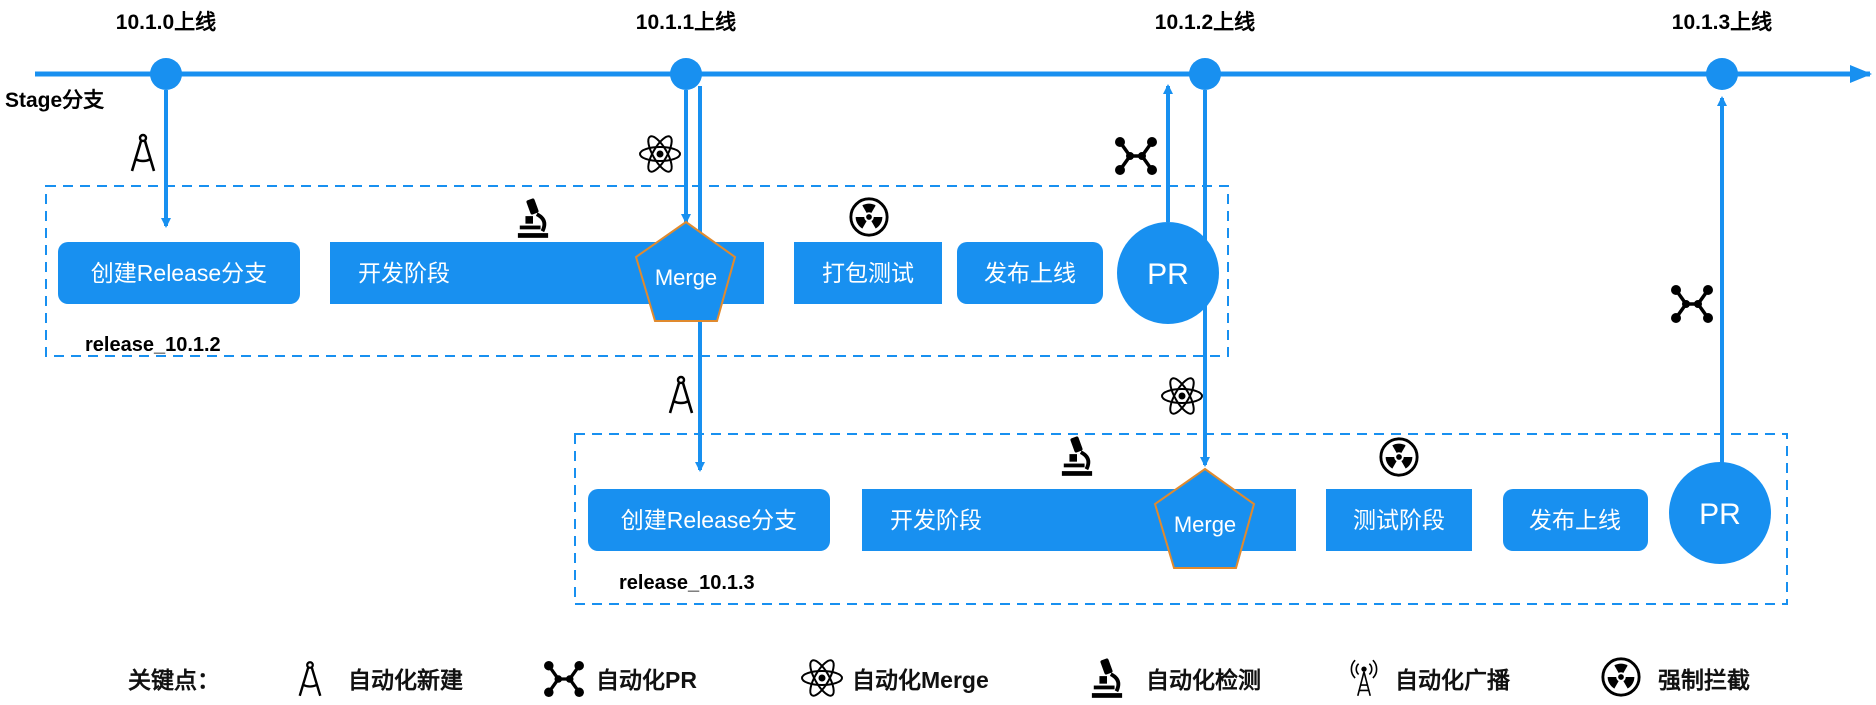  I want to click on package-test-label: 打包测试, so click(868, 273).